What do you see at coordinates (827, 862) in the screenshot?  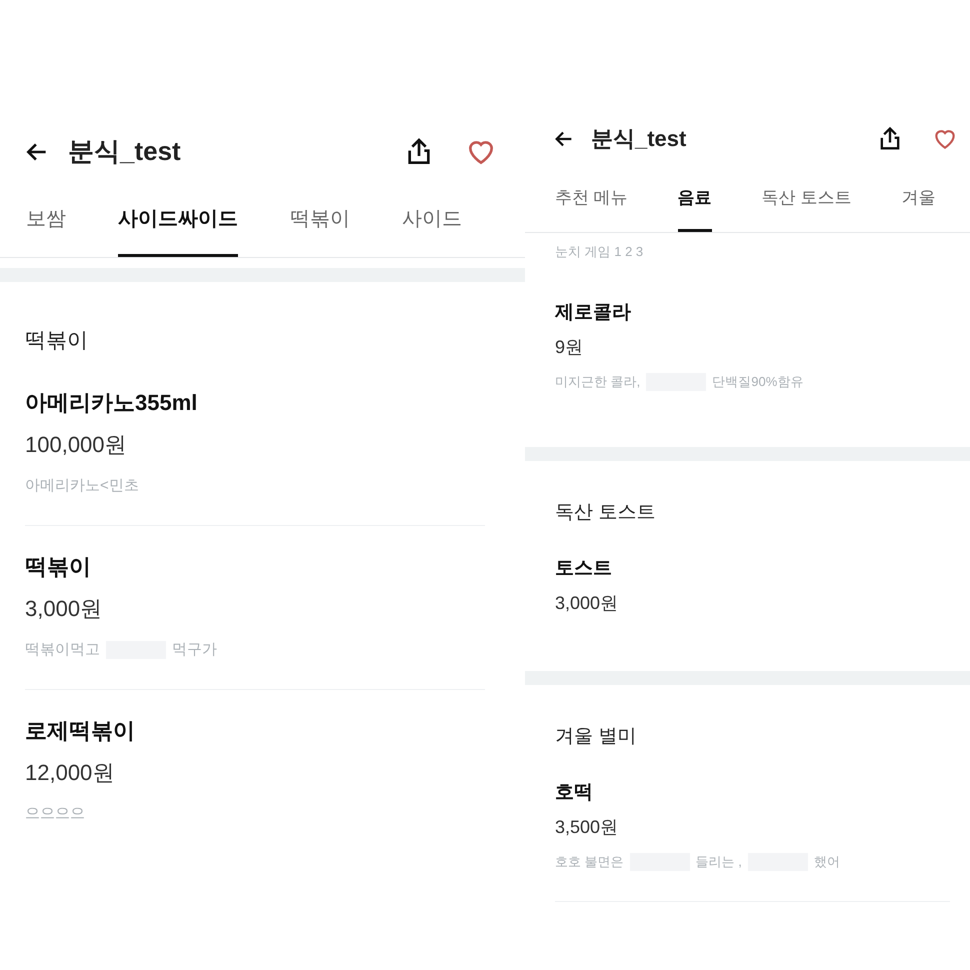 I see `item-description: 했어` at bounding box center [827, 862].